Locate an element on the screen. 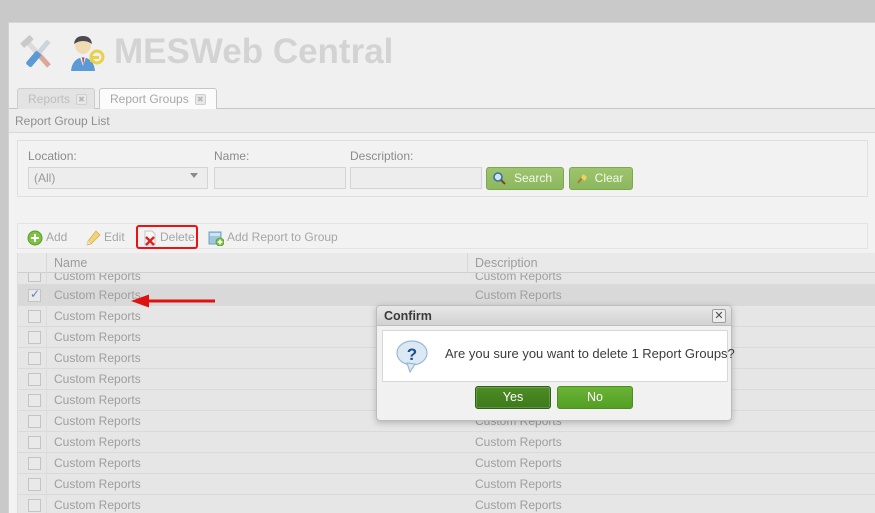  clear-button-label: Clear is located at coordinates (609, 178).